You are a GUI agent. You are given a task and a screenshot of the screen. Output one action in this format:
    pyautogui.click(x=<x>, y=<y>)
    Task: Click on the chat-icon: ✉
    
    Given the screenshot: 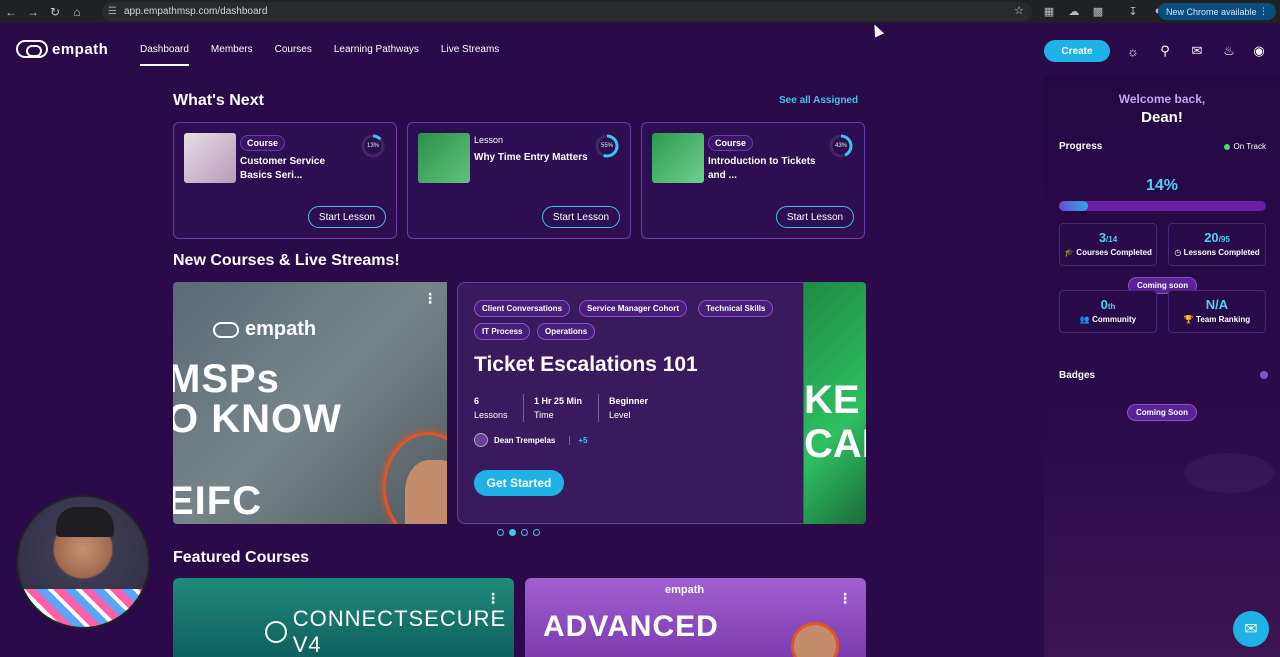 What is the action you would take?
    pyautogui.click(x=1197, y=51)
    